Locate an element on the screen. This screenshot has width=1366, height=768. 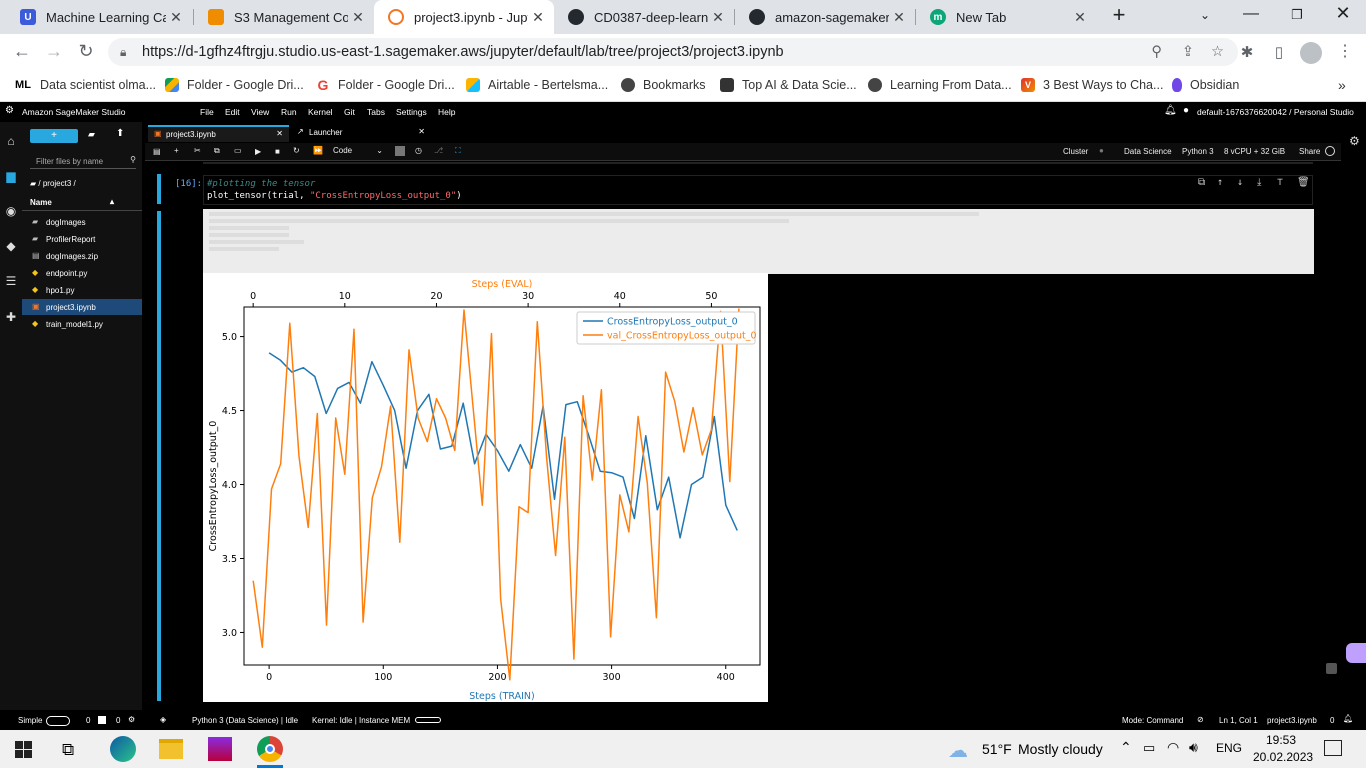
chrome-icon is located at coordinates (270, 749).